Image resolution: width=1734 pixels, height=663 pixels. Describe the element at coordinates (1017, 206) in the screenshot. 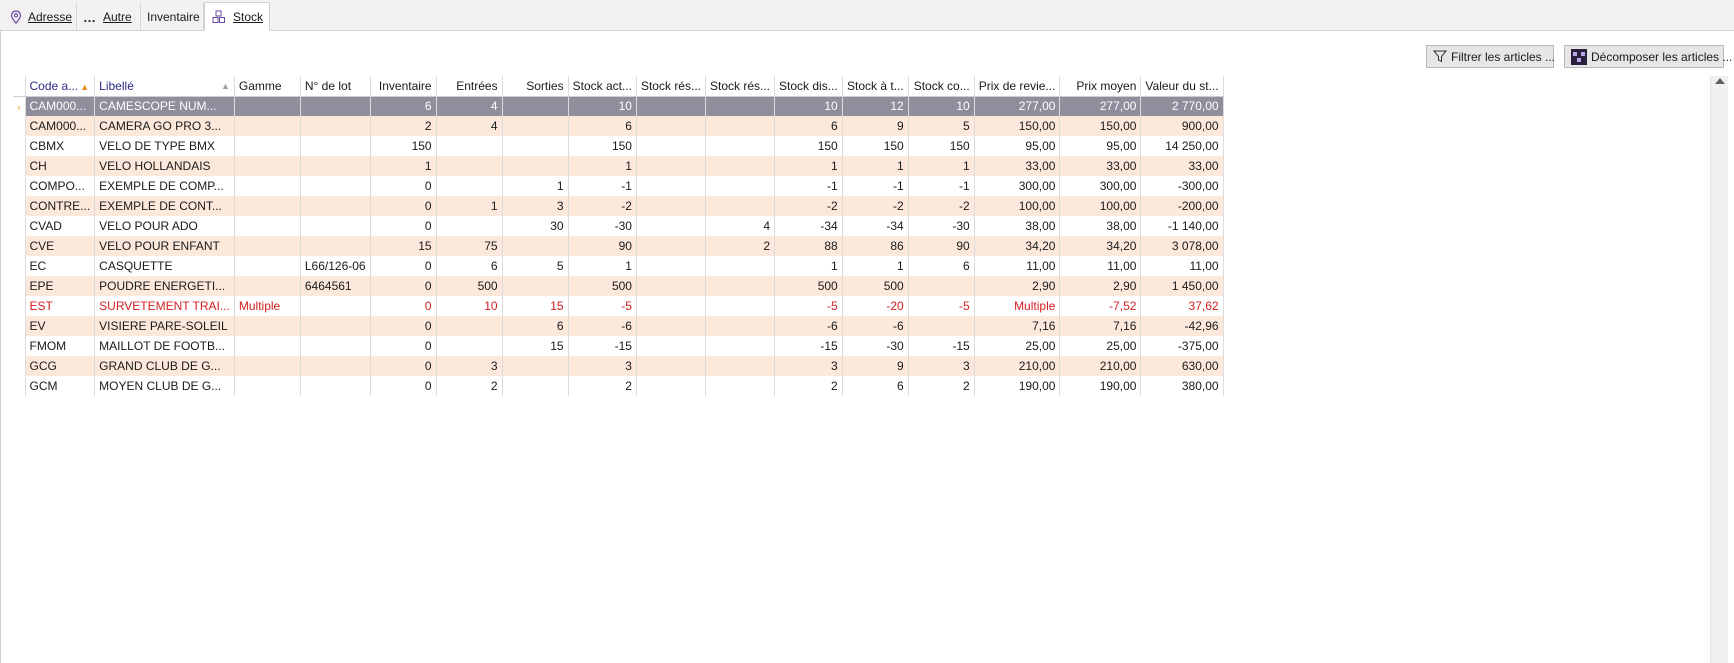

I see `table-cell: 100,00` at that location.